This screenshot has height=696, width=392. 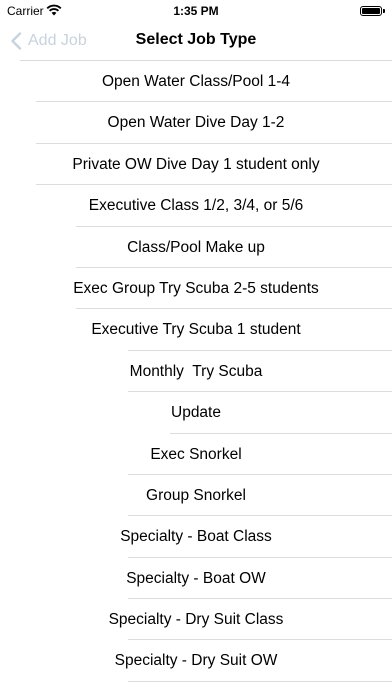 What do you see at coordinates (196, 165) in the screenshot?
I see `job-type-item: Private OW Dive Day 1 student only` at bounding box center [196, 165].